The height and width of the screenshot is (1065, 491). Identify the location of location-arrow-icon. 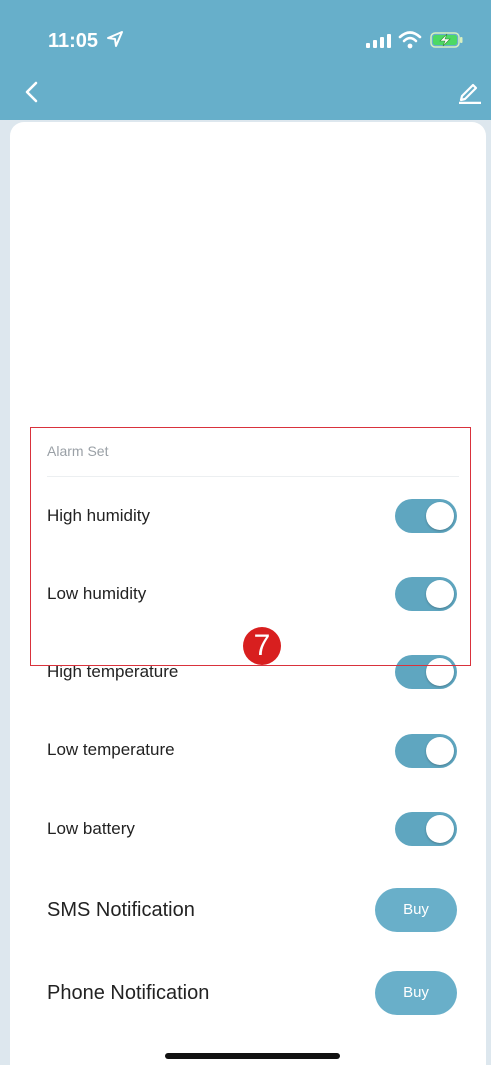
(115, 41).